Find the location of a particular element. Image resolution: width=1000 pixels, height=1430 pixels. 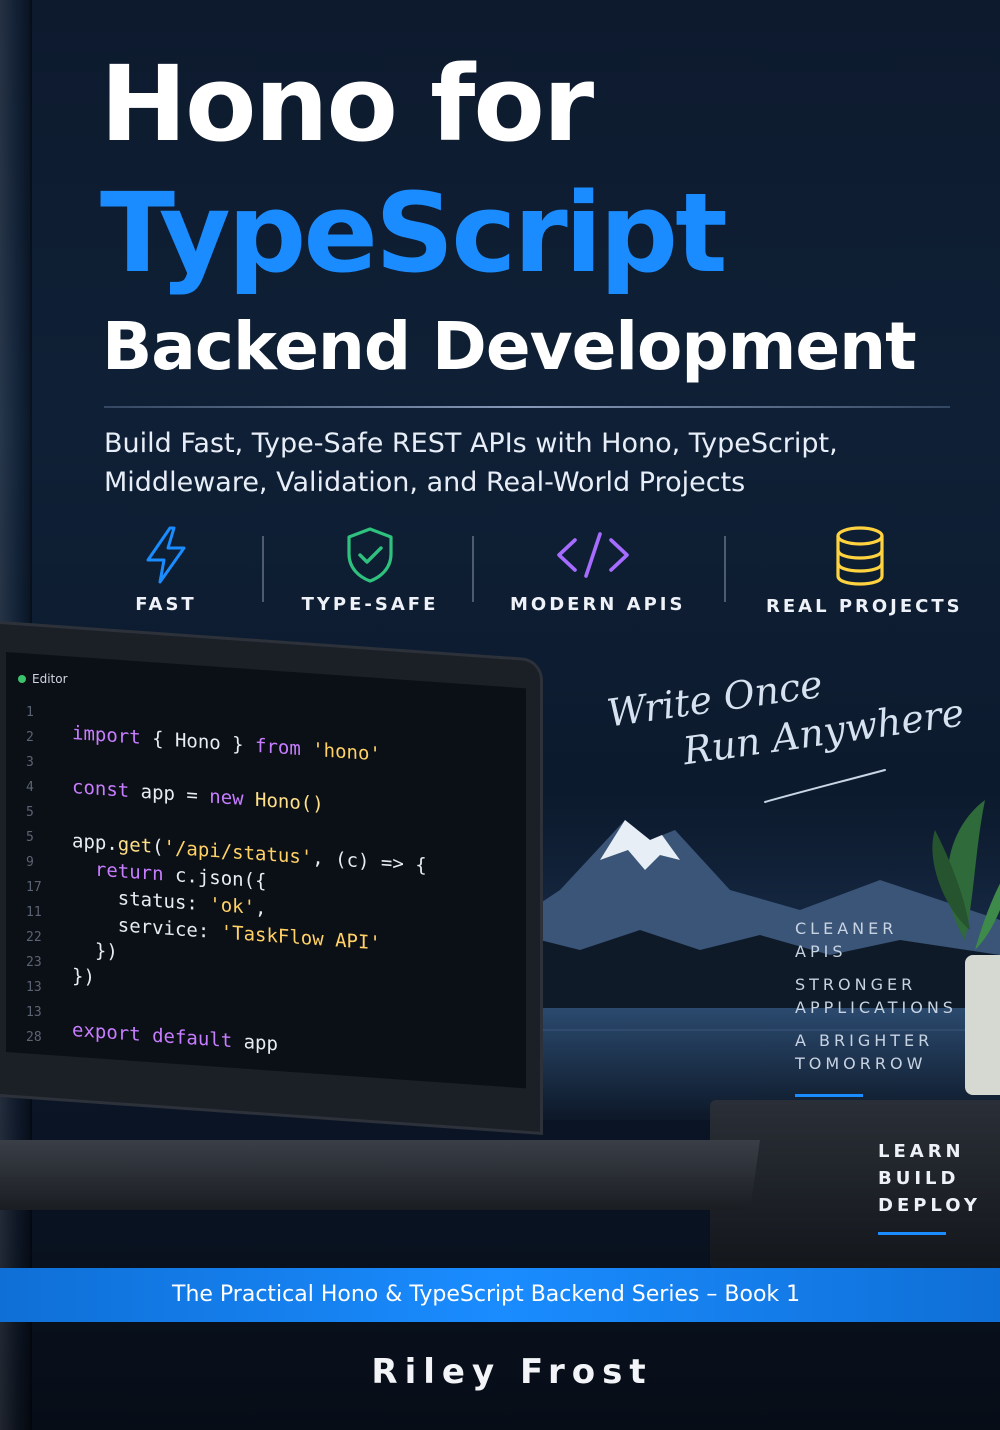

laptop-base is located at coordinates (380, 1175).